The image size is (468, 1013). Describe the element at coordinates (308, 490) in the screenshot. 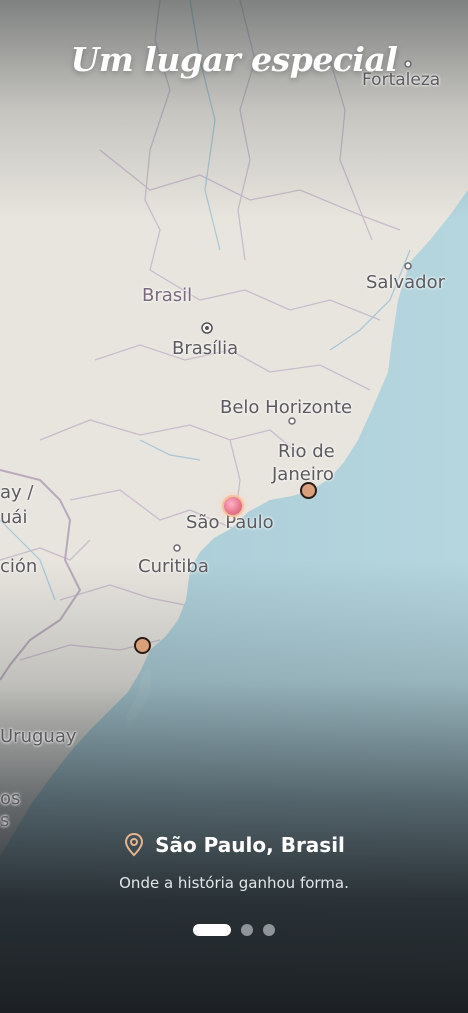

I see `map-marker-rio` at that location.